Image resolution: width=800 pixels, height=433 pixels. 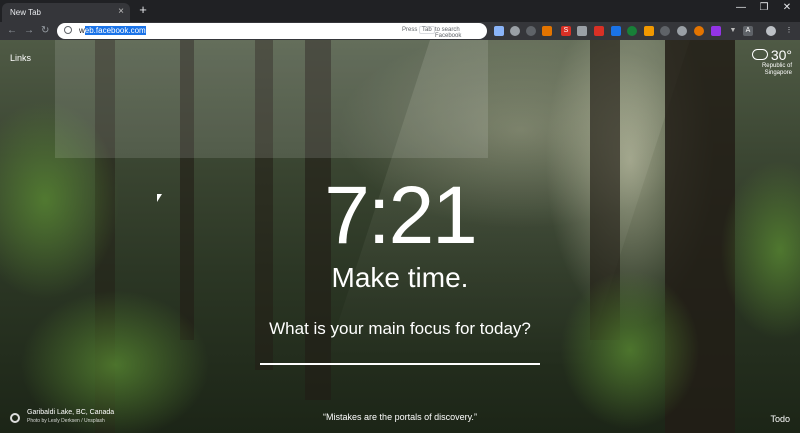 What do you see at coordinates (778, 73) in the screenshot?
I see `weather-location-line2: Singapore` at bounding box center [778, 73].